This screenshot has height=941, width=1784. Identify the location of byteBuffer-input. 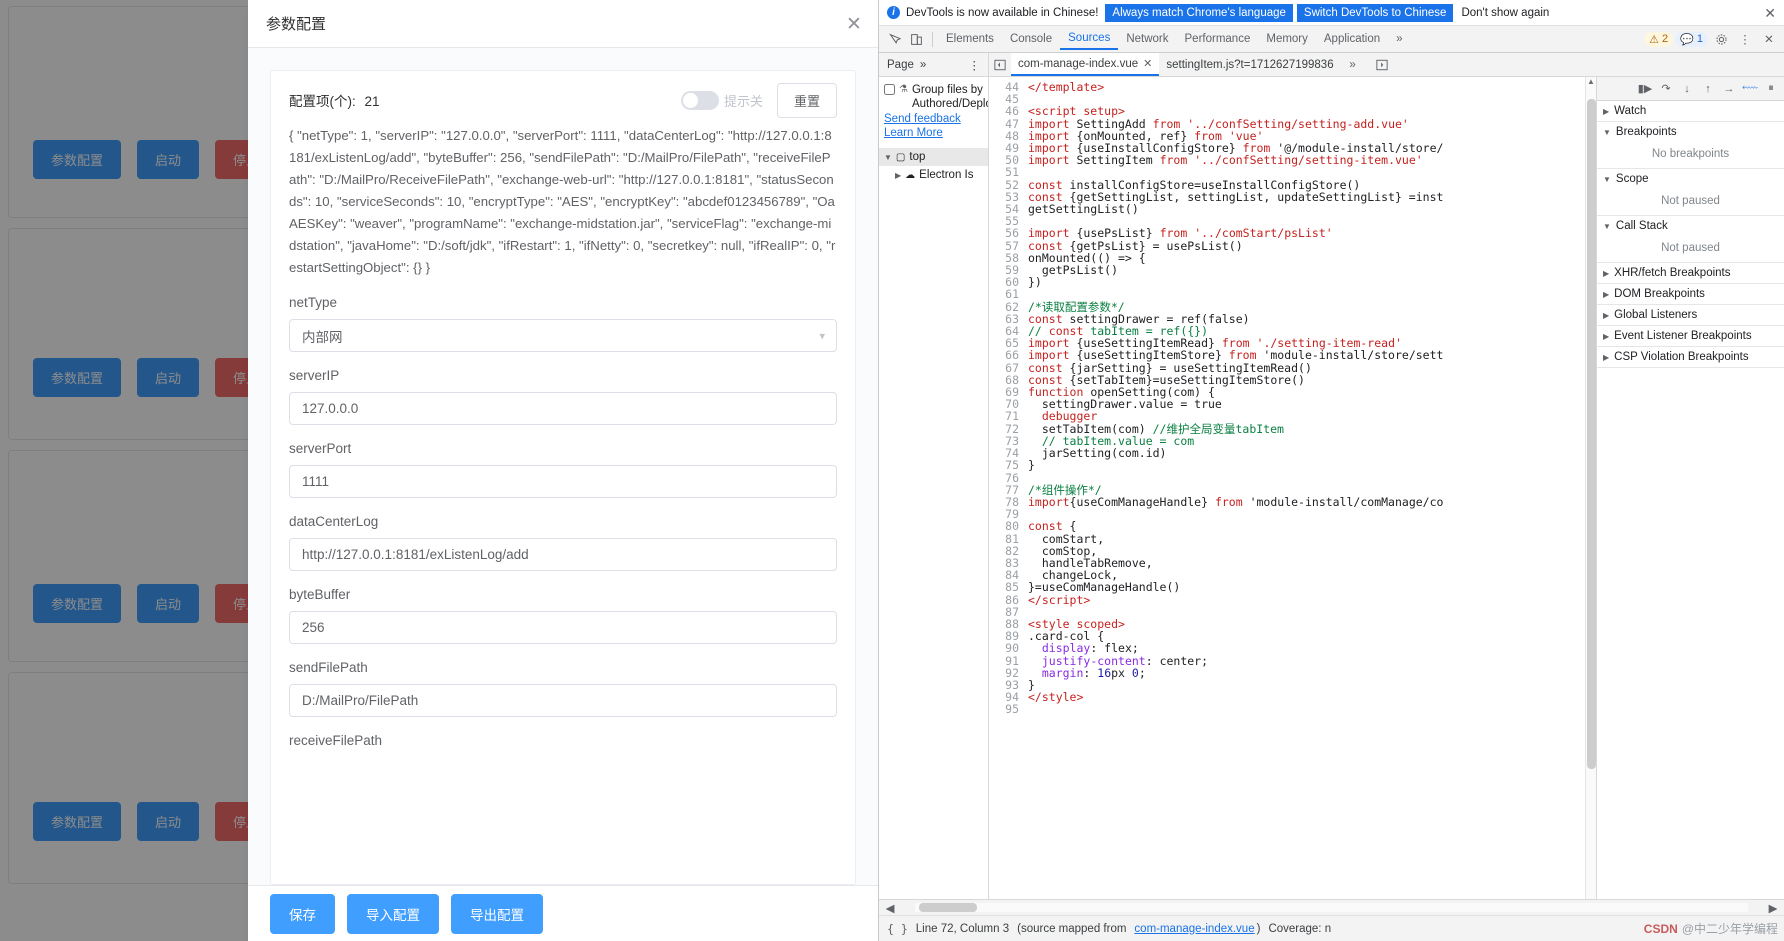
(563, 627).